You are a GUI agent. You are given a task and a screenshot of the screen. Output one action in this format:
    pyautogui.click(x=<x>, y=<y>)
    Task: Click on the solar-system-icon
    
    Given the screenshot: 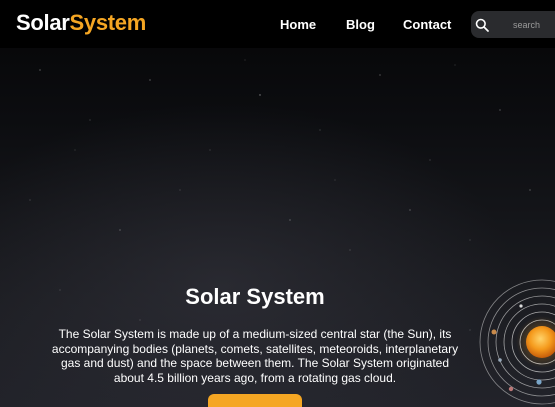 What is the action you would take?
    pyautogui.click(x=517, y=342)
    